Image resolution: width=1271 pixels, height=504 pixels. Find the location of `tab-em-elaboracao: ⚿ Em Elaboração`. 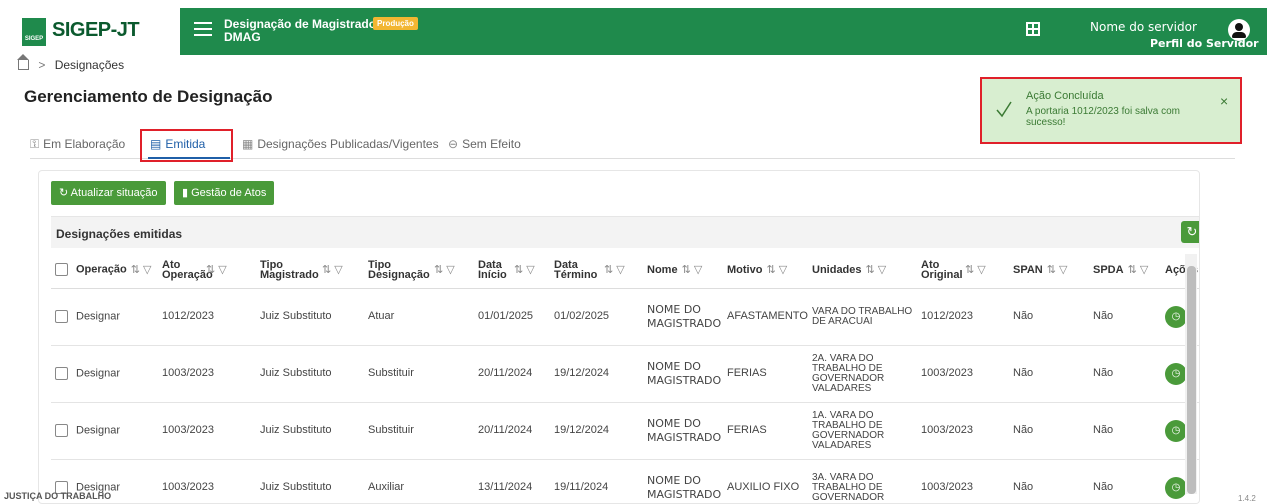

tab-em-elaboracao: ⚿ Em Elaboração is located at coordinates (77, 144).